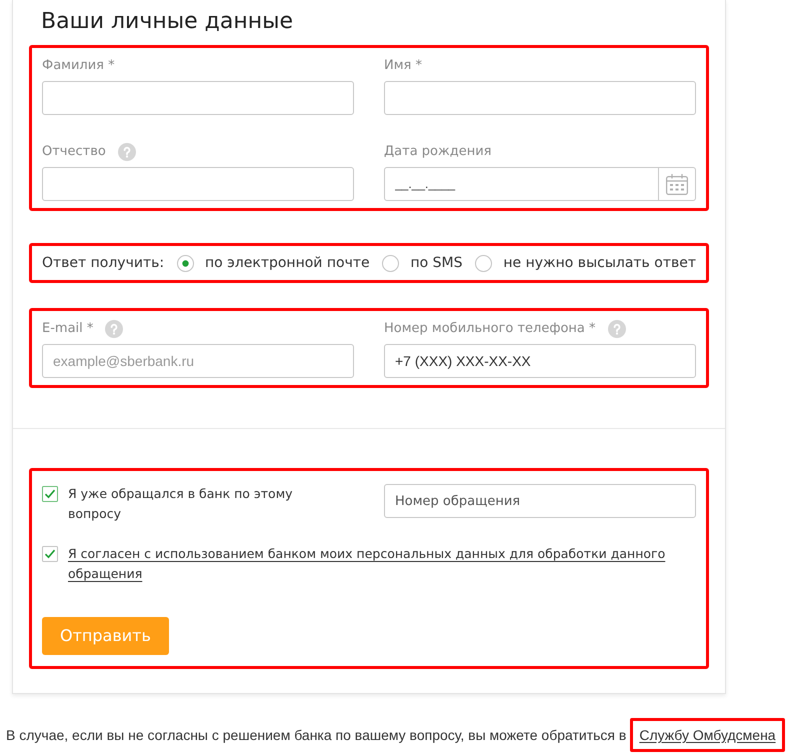 The width and height of the screenshot is (800, 755). What do you see at coordinates (382, 564) in the screenshot?
I see `agreement-link: Я согласен с использованием банком моих персональных данных для обработки данного обращения` at bounding box center [382, 564].